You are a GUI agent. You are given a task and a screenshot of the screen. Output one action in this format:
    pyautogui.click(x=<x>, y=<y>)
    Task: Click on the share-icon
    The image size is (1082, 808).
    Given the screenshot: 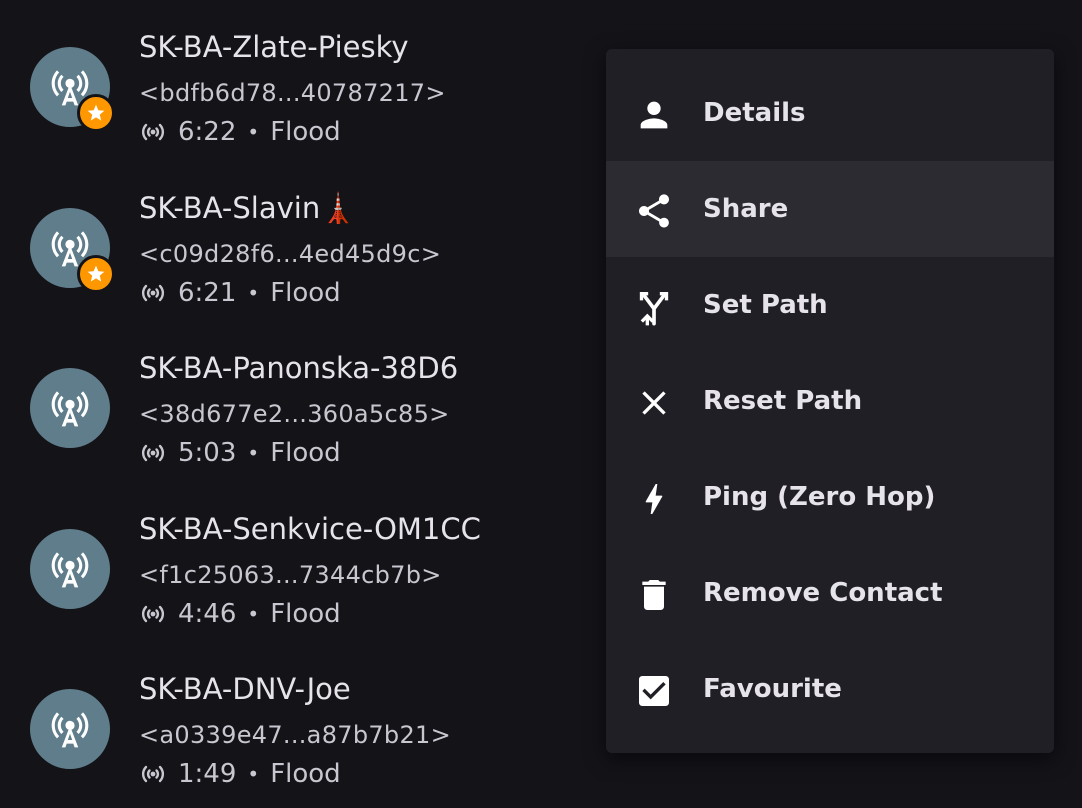 What is the action you would take?
    pyautogui.click(x=654, y=211)
    